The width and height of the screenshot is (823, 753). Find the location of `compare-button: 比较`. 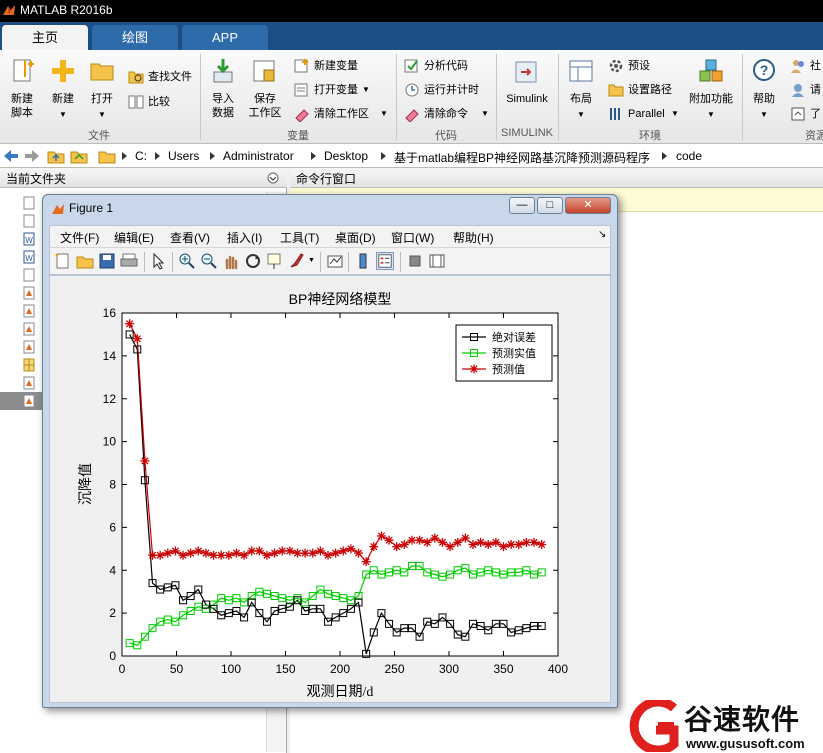

compare-button: 比较 is located at coordinates (159, 102).